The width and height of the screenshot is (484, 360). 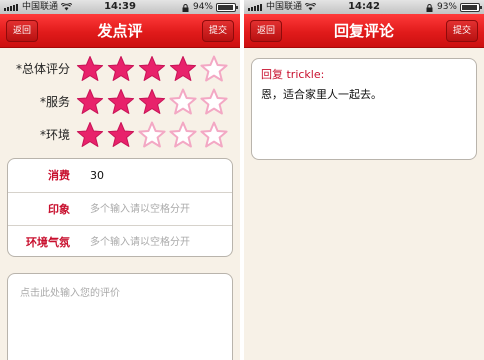 I want to click on form-row-atmosphere: 环境气氛 多个输入请以空格分开, so click(x=120, y=240).